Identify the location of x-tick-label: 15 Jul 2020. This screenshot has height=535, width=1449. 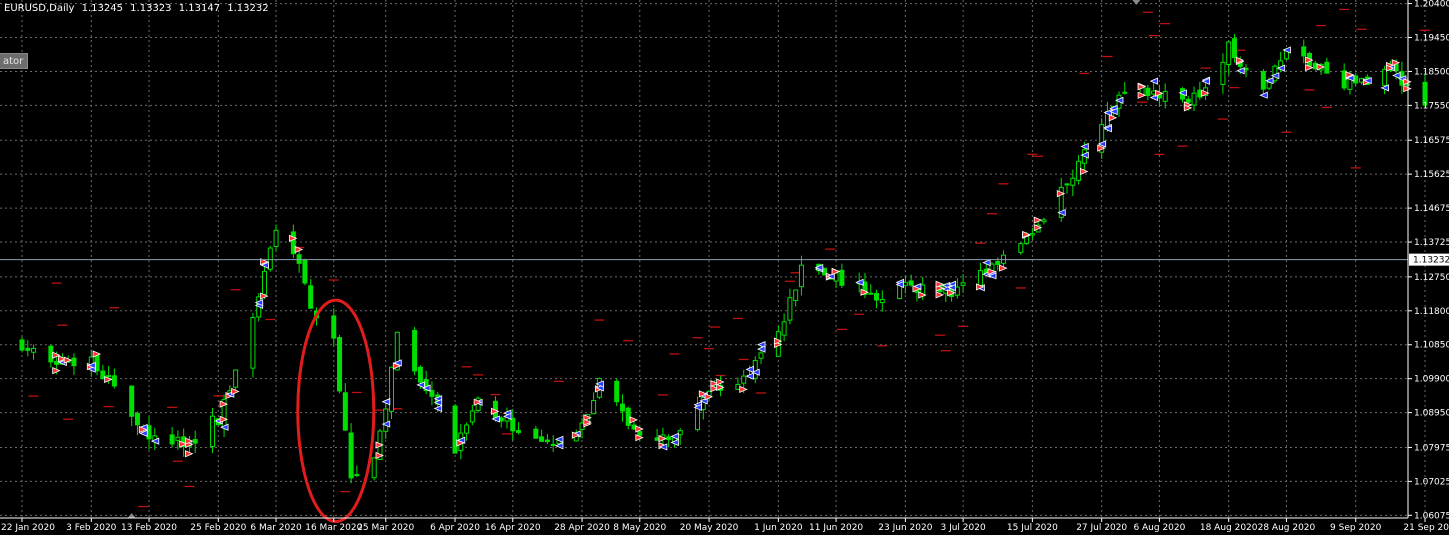
(1032, 528).